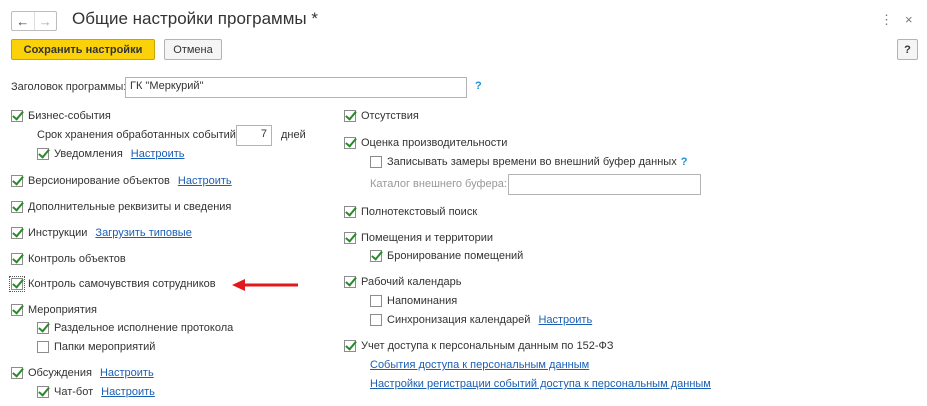  I want to click on business-events-checkbox: Бизнес-события, so click(61, 116).